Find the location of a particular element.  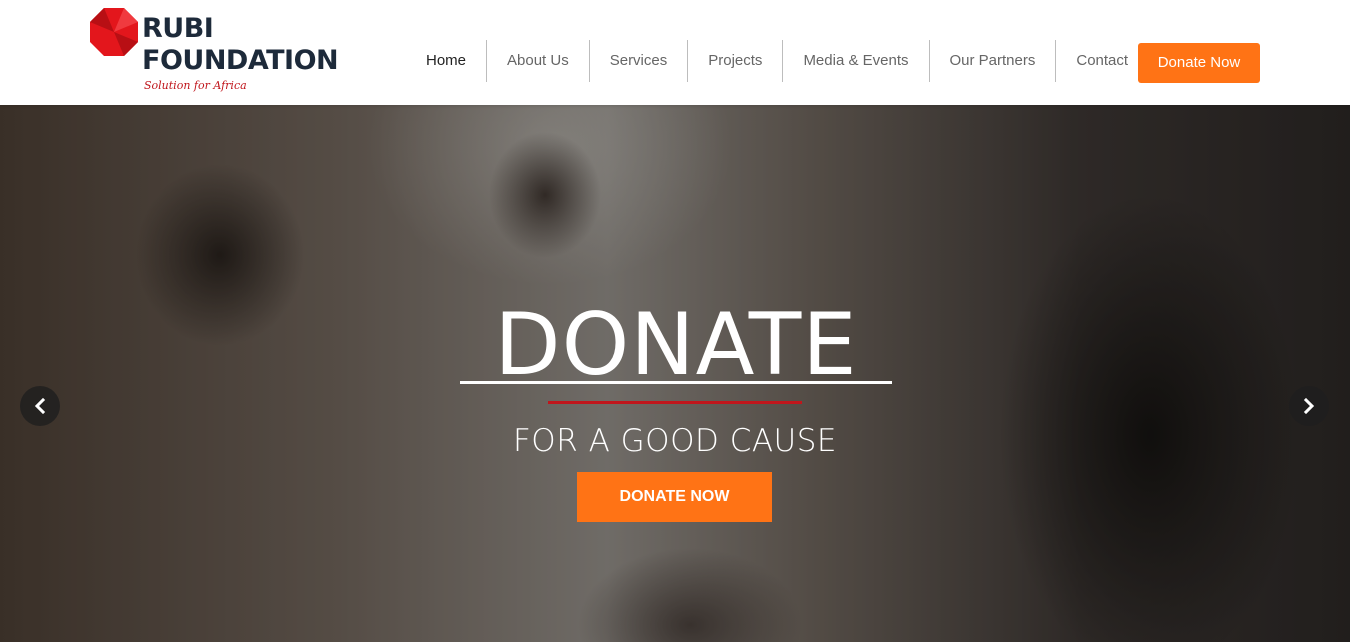

nav-item-our-partners: Our Partners is located at coordinates (993, 61).